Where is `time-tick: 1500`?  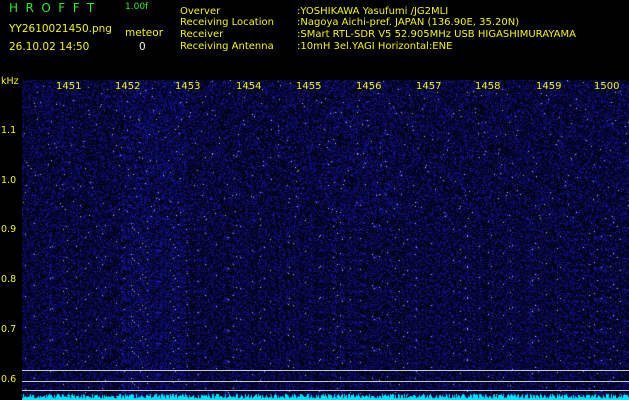 time-tick: 1500 is located at coordinates (607, 86).